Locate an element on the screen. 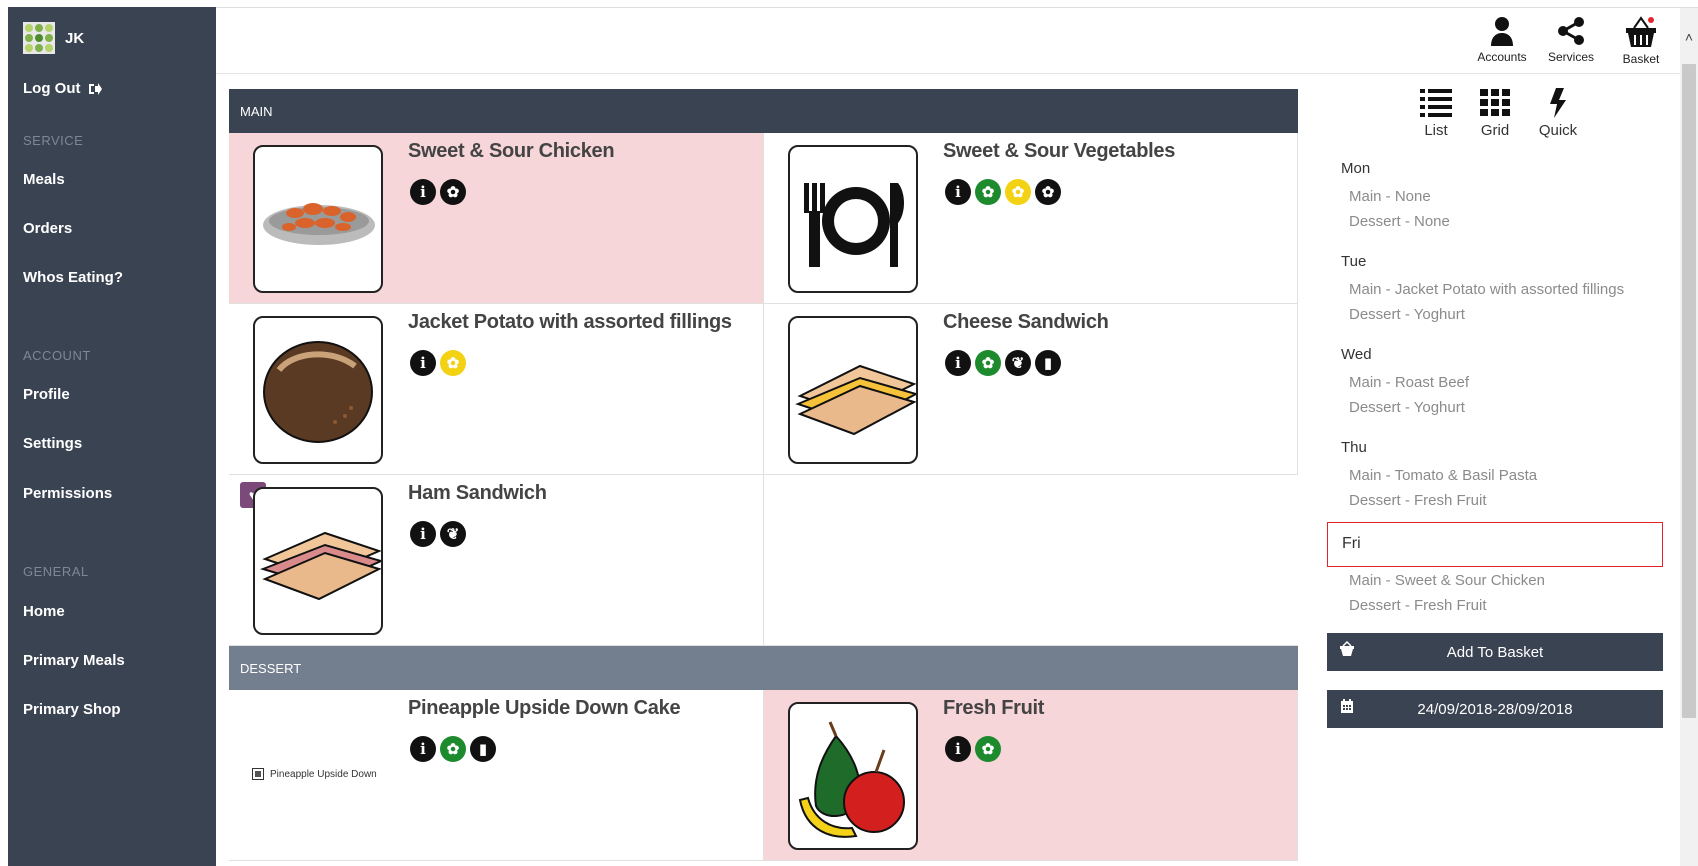 This screenshot has height=866, width=1698. sidebar-item-permissions: Permissions is located at coordinates (67, 493).